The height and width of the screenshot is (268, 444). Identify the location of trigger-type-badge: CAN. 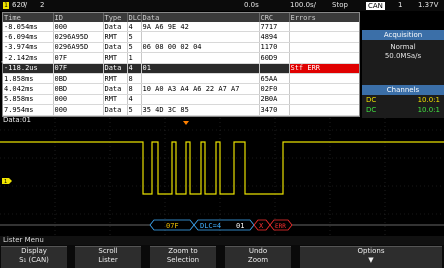
(375, 6).